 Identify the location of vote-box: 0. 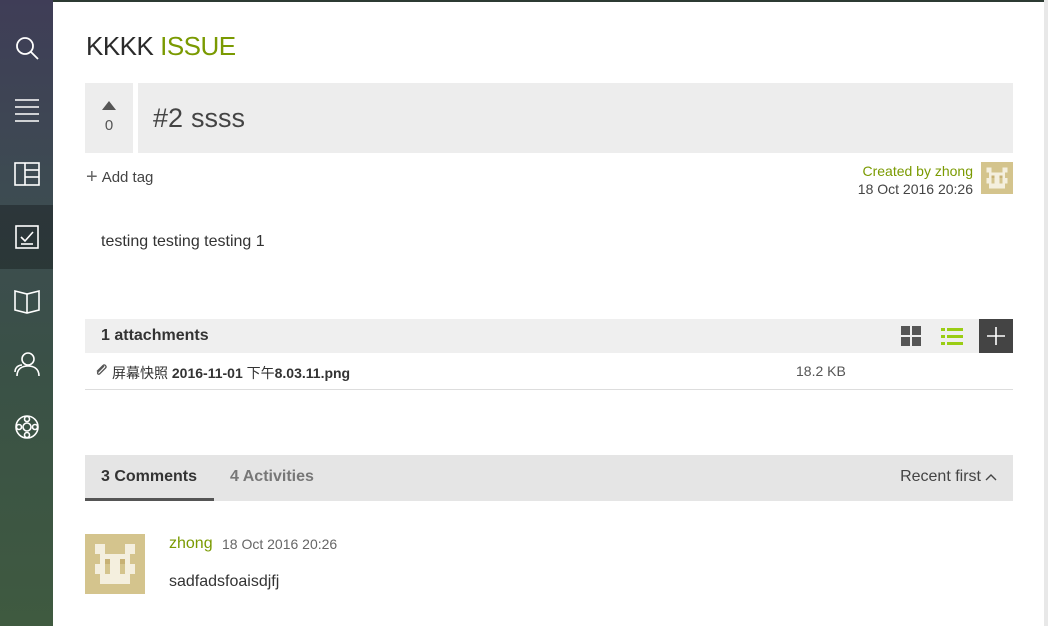
(109, 118).